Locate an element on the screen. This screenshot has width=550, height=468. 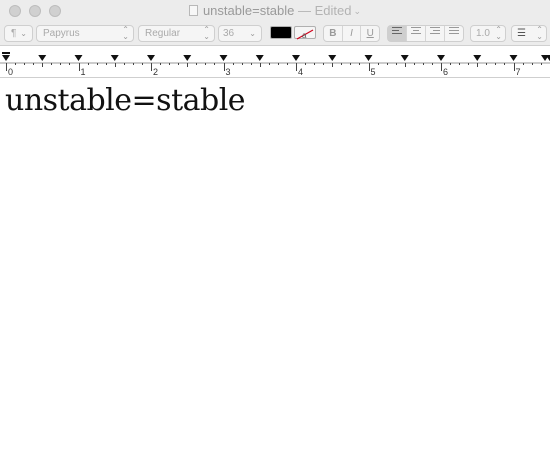
svg-text: a is located at coordinates (304, 35).